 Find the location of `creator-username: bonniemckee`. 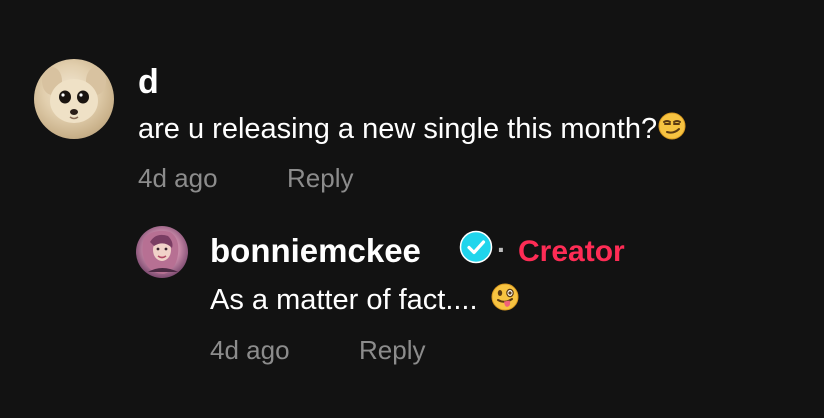

creator-username: bonniemckee is located at coordinates (315, 251).